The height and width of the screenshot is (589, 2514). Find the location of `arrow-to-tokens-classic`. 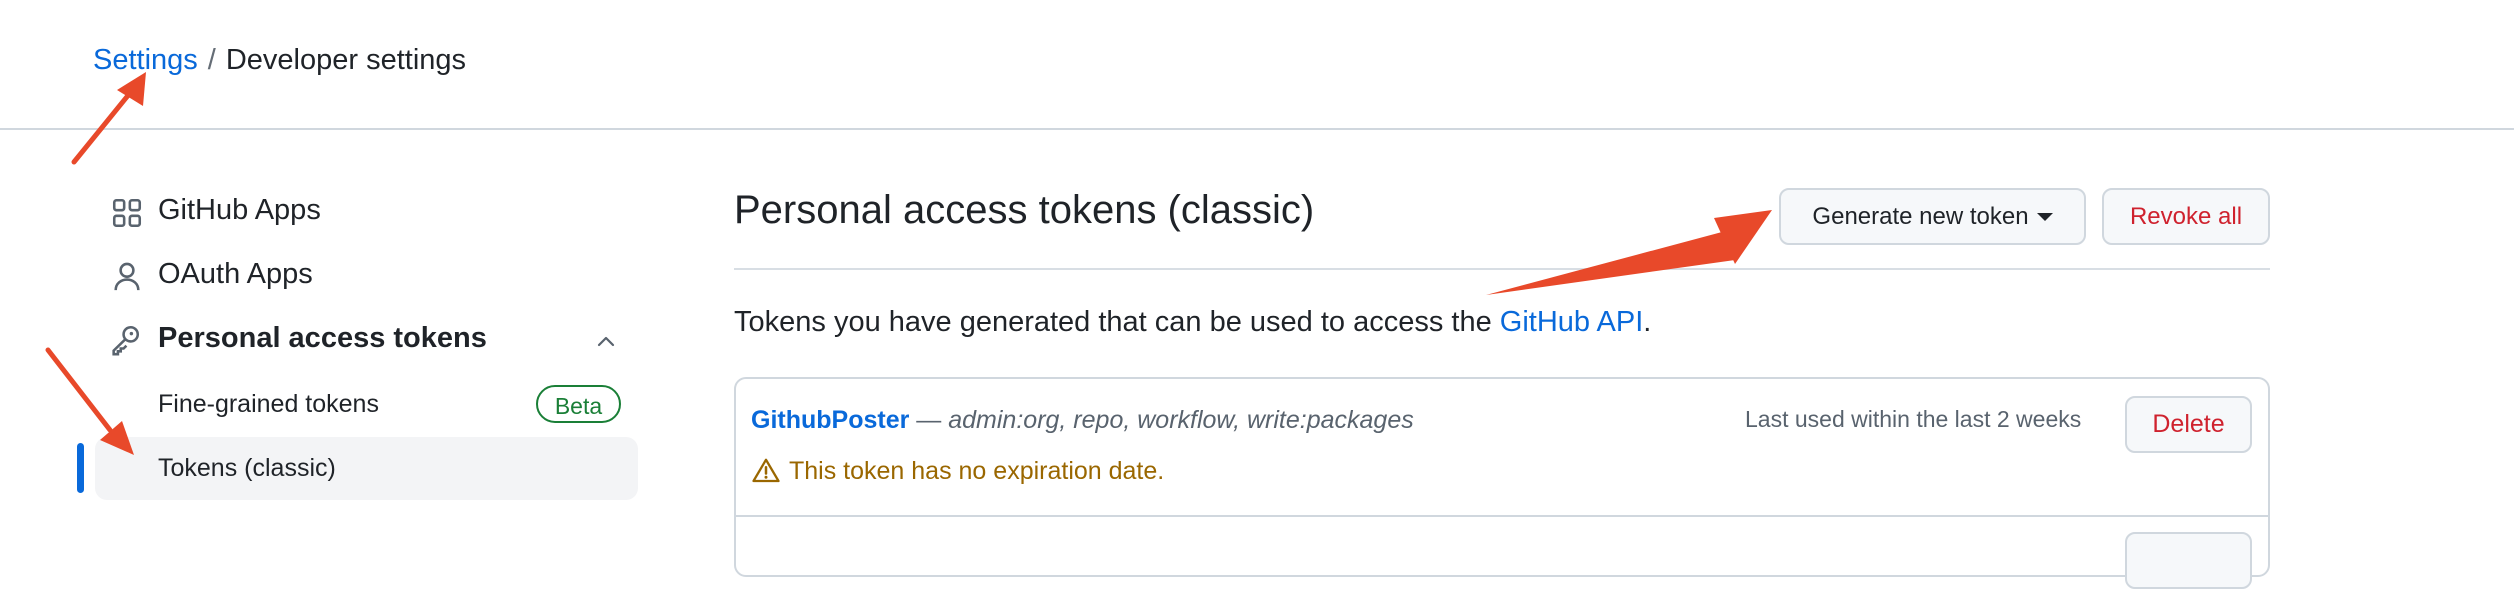

arrow-to-tokens-classic is located at coordinates (79, 390).